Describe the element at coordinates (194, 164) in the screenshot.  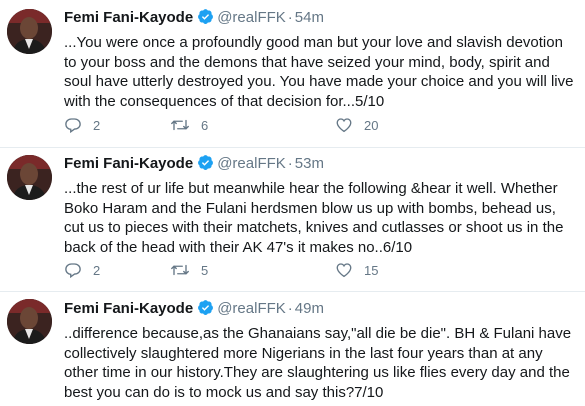
I see `tweet-header: Femi Fani-Kayode @realFFK · 53m` at that location.